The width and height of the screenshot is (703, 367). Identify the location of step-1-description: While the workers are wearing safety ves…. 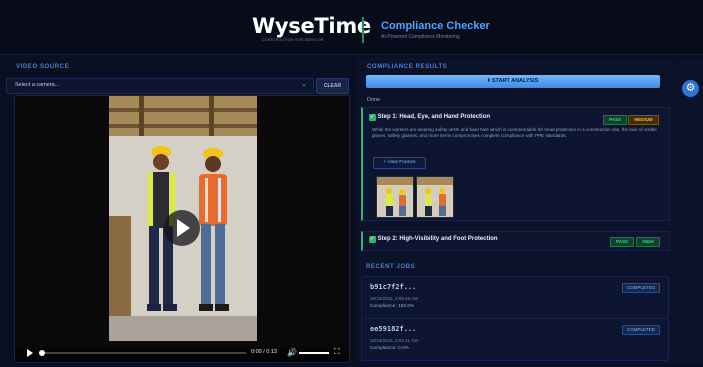
(514, 133).